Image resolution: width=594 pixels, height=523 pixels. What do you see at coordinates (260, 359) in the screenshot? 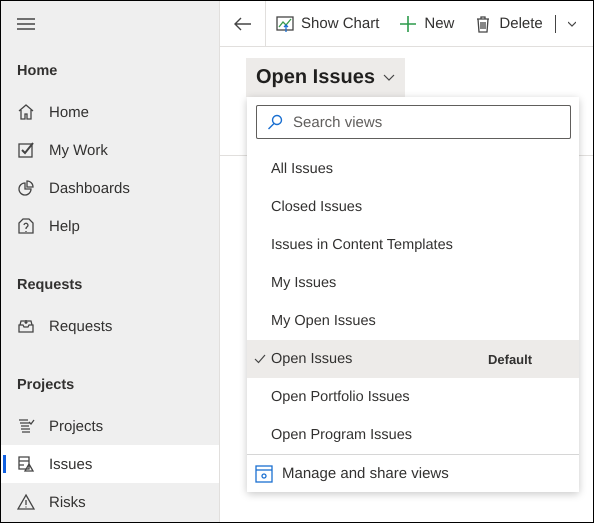
I see `checkmark-icon` at bounding box center [260, 359].